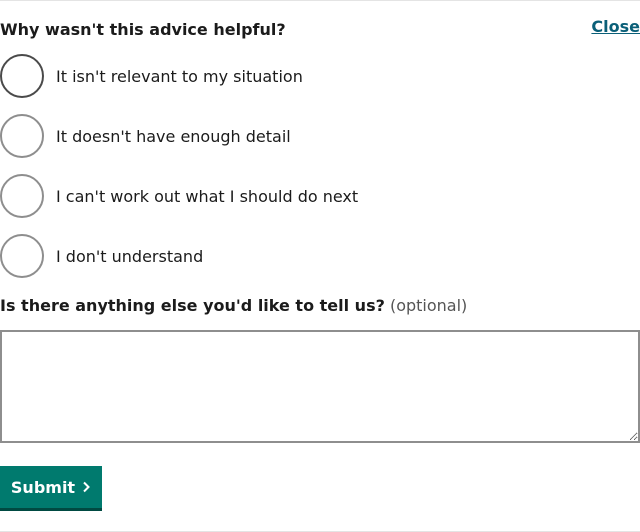 This screenshot has height=532, width=640. Describe the element at coordinates (130, 256) in the screenshot. I see `reason-option-label: I don't understand` at that location.